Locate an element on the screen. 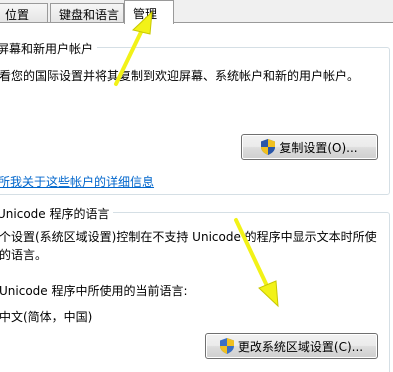 The image size is (393, 372). tab-location: 位置 is located at coordinates (24, 13).